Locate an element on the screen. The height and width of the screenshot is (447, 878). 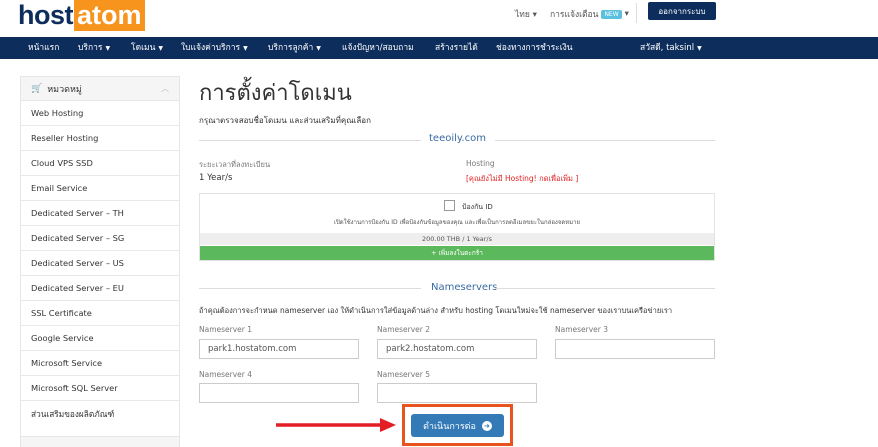
sidebar-item-email-service: Email Service is located at coordinates (100, 188).